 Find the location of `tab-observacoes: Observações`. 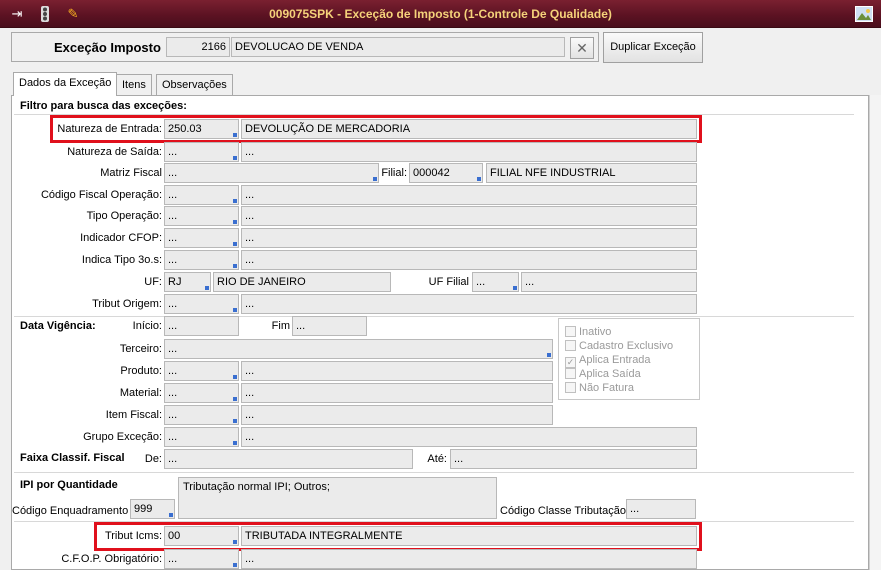

tab-observacoes: Observações is located at coordinates (194, 85).